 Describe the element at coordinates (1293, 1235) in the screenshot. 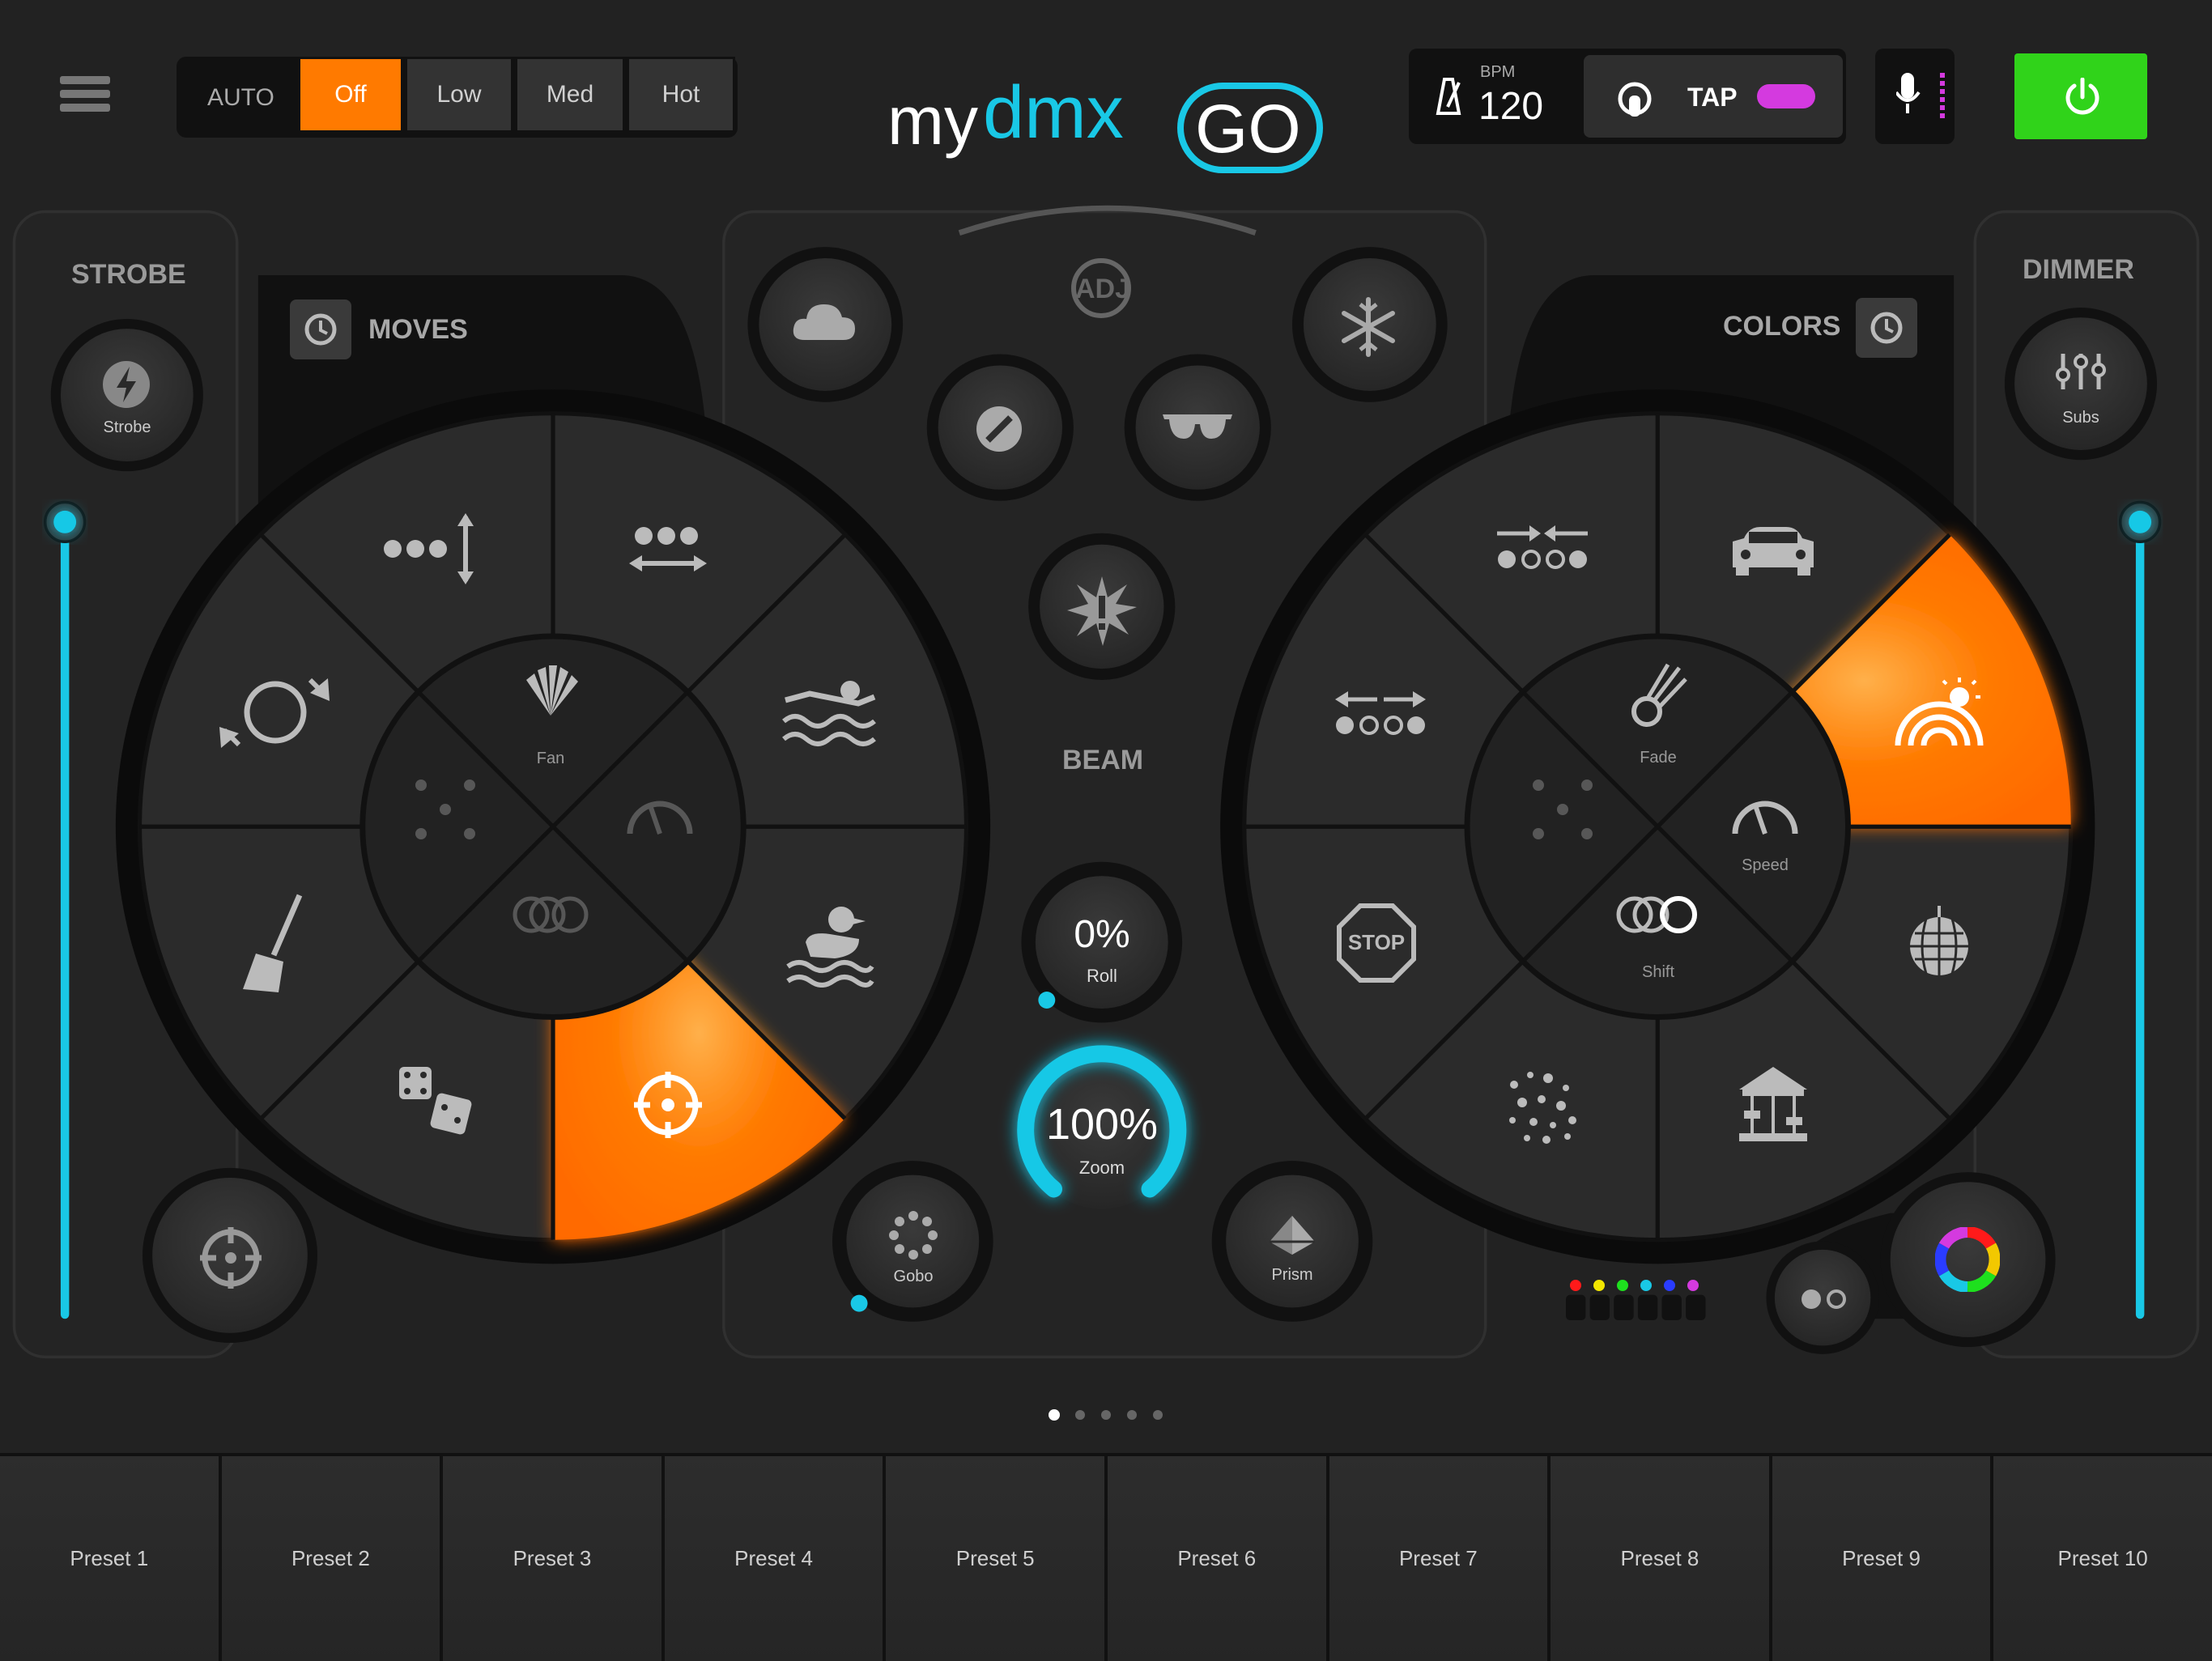

I see `prism-icon` at that location.